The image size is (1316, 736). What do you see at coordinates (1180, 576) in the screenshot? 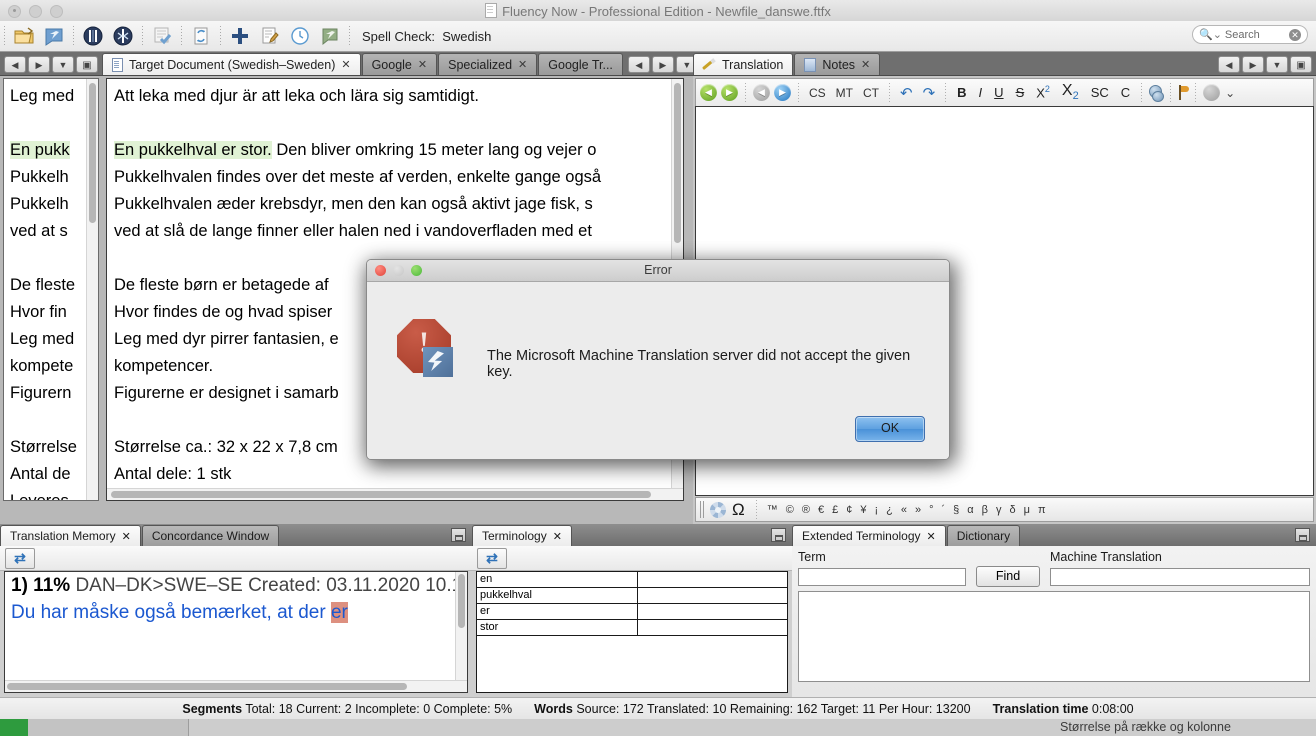
I see `machine-translation-input` at bounding box center [1180, 576].